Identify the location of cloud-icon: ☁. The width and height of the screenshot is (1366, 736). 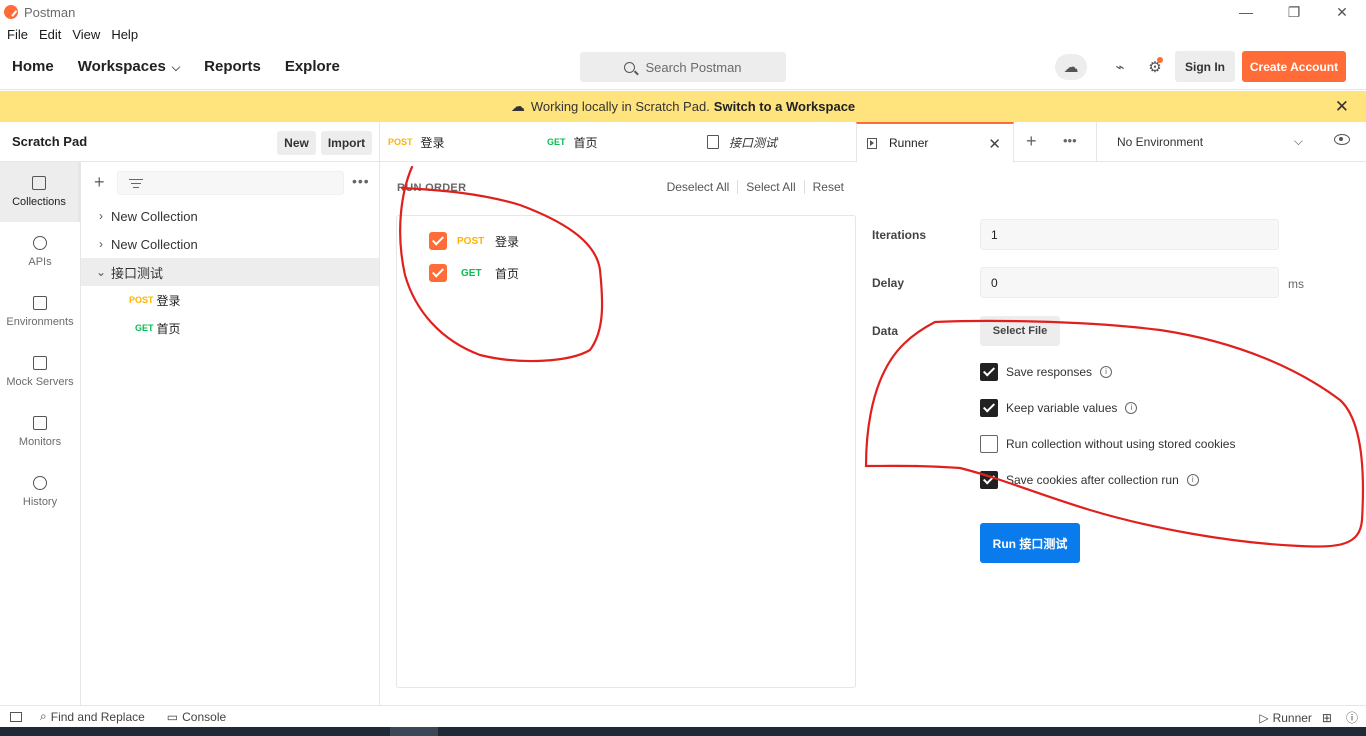
(517, 106).